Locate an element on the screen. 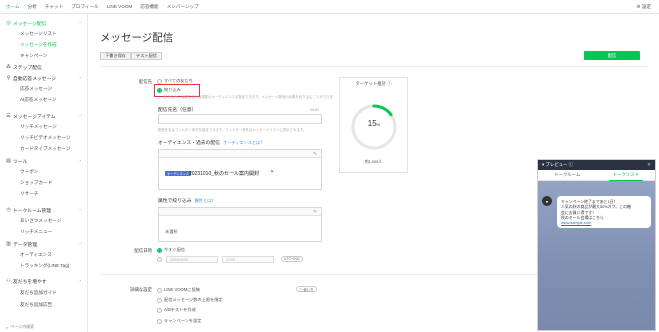 This screenshot has height=332, width=659. nav-chat: チャット is located at coordinates (54, 7).